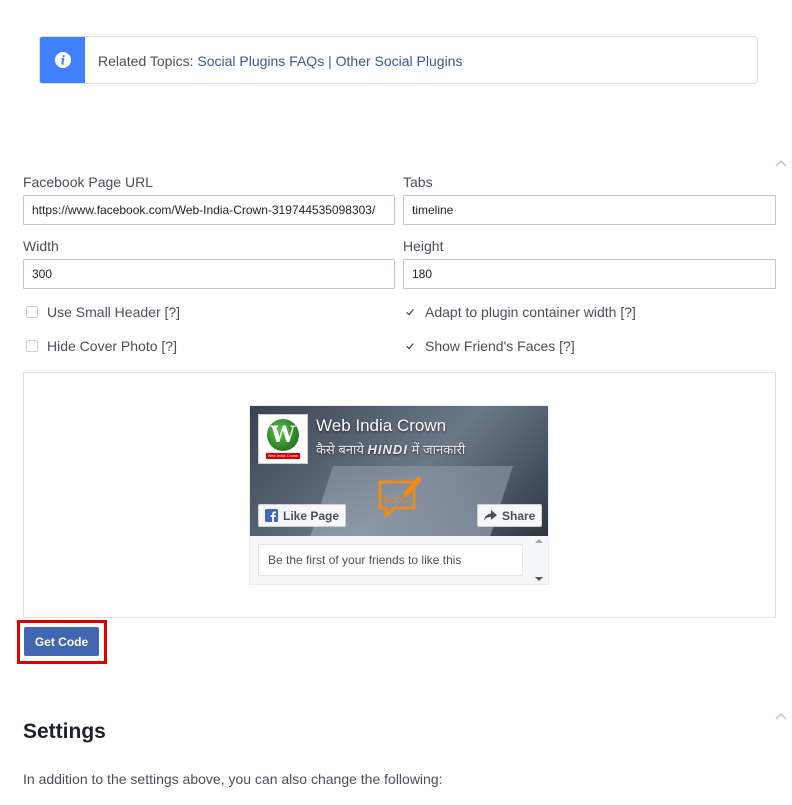 The height and width of the screenshot is (805, 792). Describe the element at coordinates (271, 515) in the screenshot. I see `facebook-icon` at that location.